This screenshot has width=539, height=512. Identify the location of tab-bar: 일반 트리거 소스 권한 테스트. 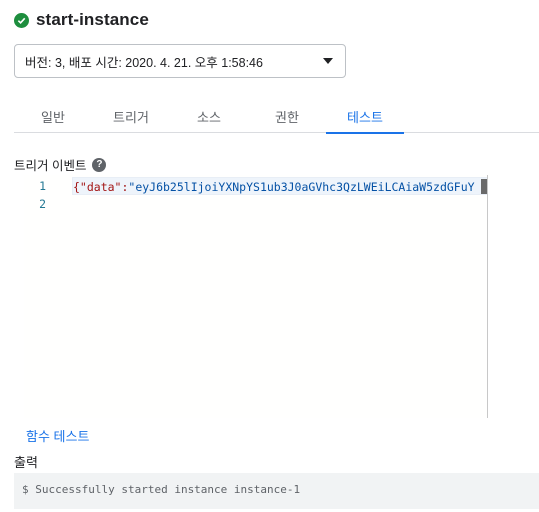
(276, 117).